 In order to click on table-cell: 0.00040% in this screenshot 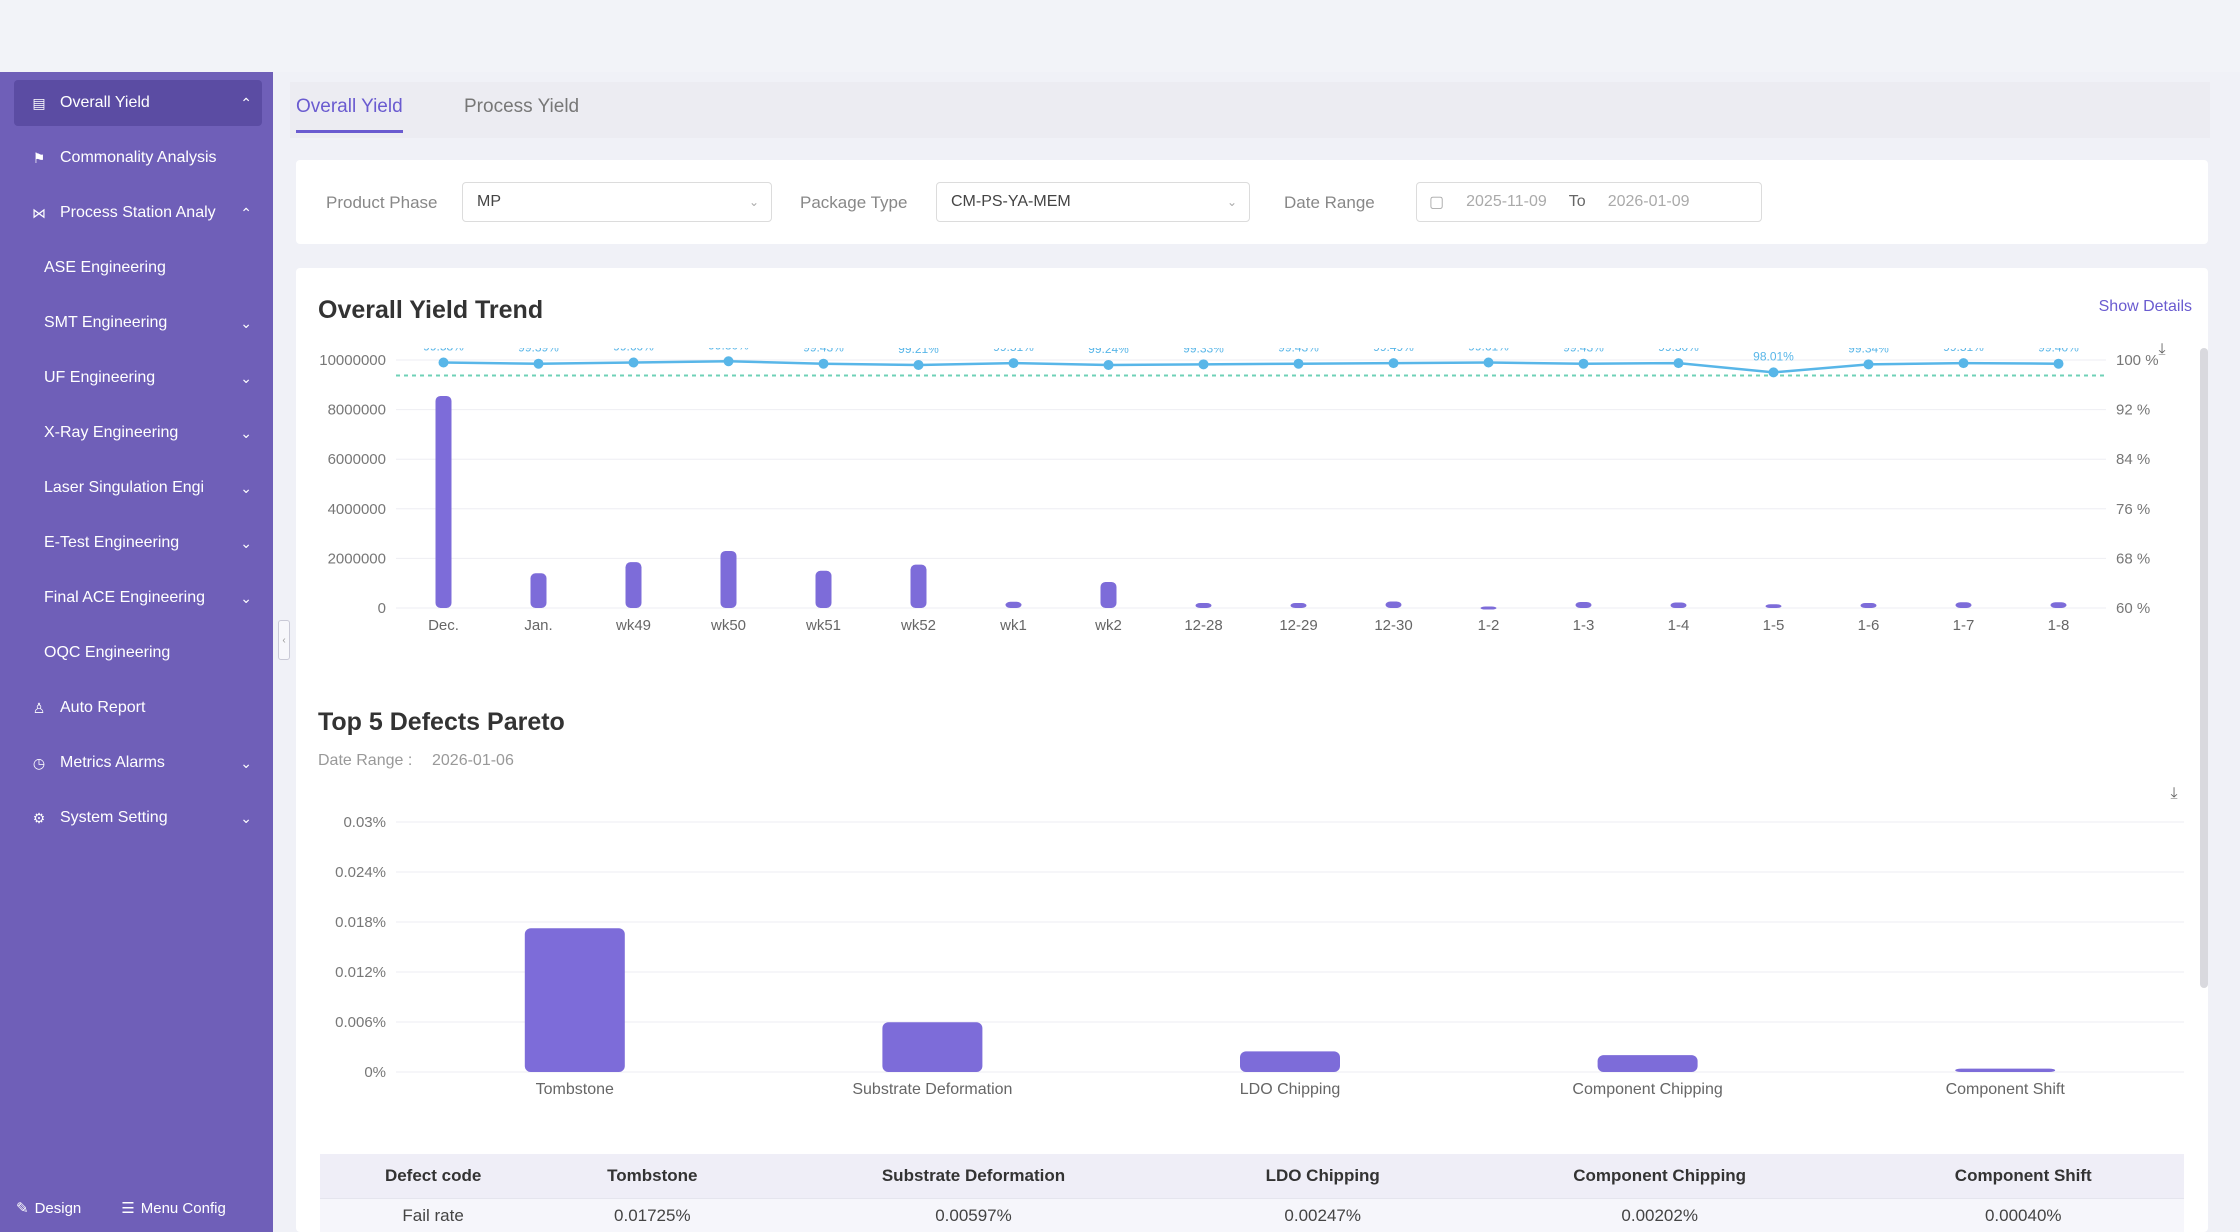, I will do `click(2023, 1214)`.